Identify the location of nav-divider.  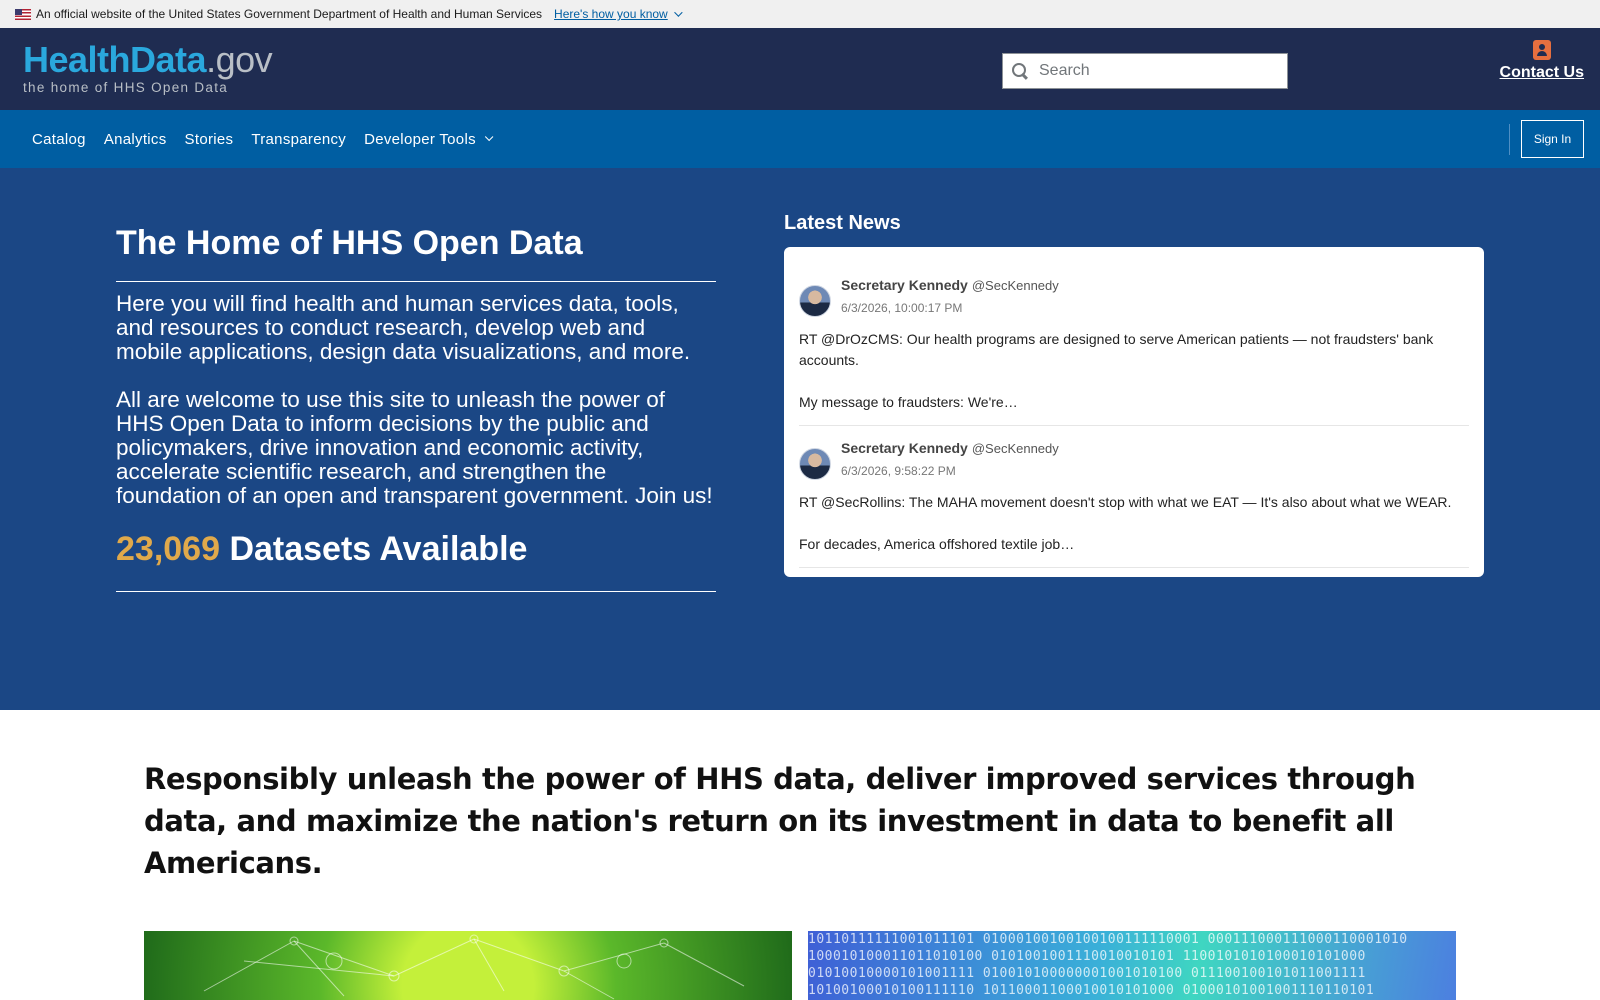
(1509, 139).